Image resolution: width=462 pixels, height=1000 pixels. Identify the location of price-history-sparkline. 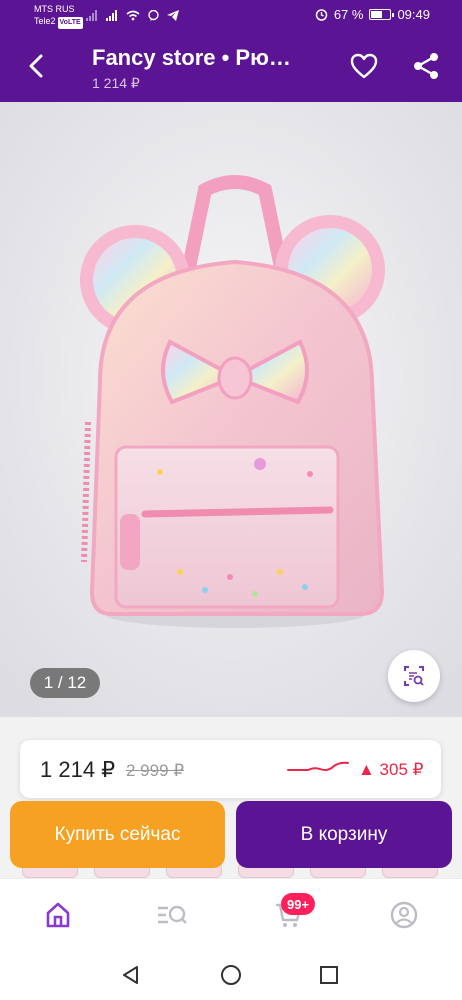
(318, 766).